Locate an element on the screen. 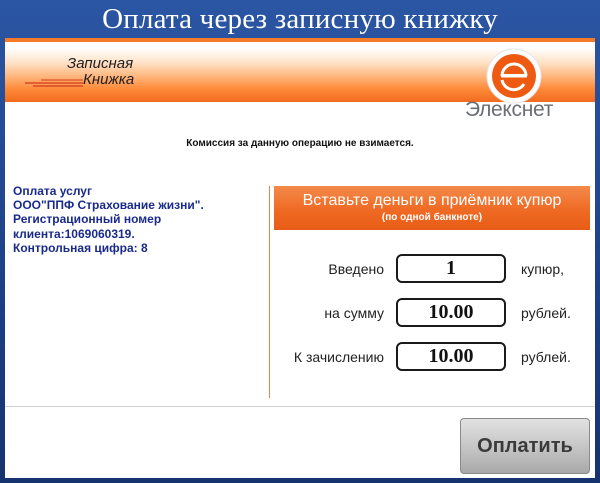 The width and height of the screenshot is (600, 483). header-top-line is located at coordinates (300, 40).